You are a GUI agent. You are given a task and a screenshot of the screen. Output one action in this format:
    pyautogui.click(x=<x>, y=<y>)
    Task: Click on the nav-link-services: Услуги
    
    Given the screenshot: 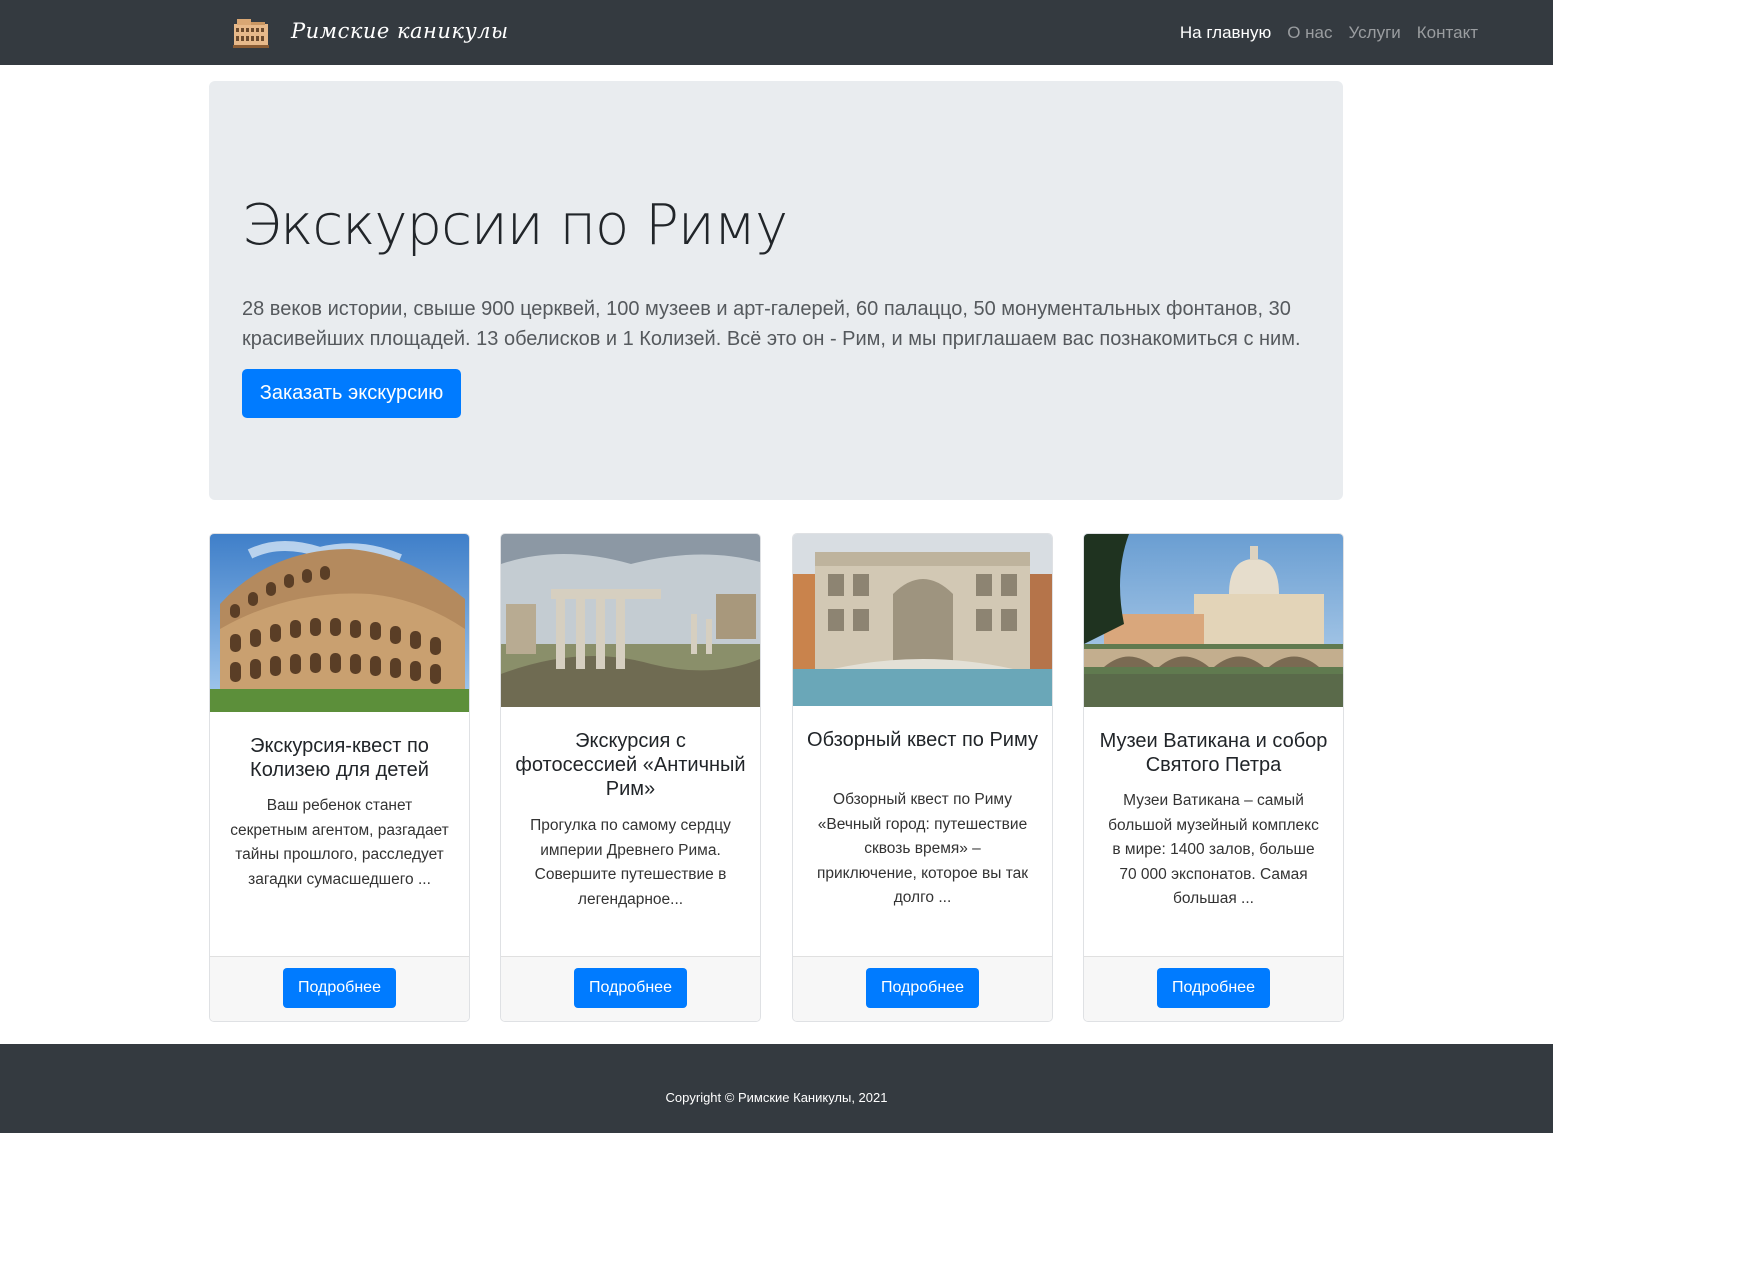 What is the action you would take?
    pyautogui.click(x=1375, y=33)
    